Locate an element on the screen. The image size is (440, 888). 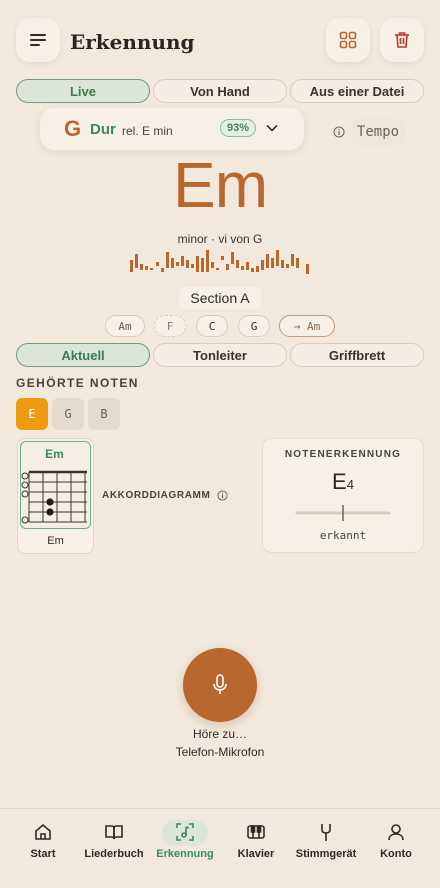
tempo-button: Tempo is located at coordinates (378, 132).